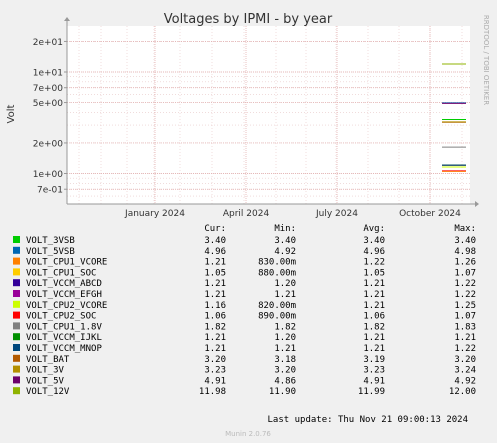 The image size is (497, 443). Describe the element at coordinates (285, 381) in the screenshot. I see `legend-value: 4.86` at that location.